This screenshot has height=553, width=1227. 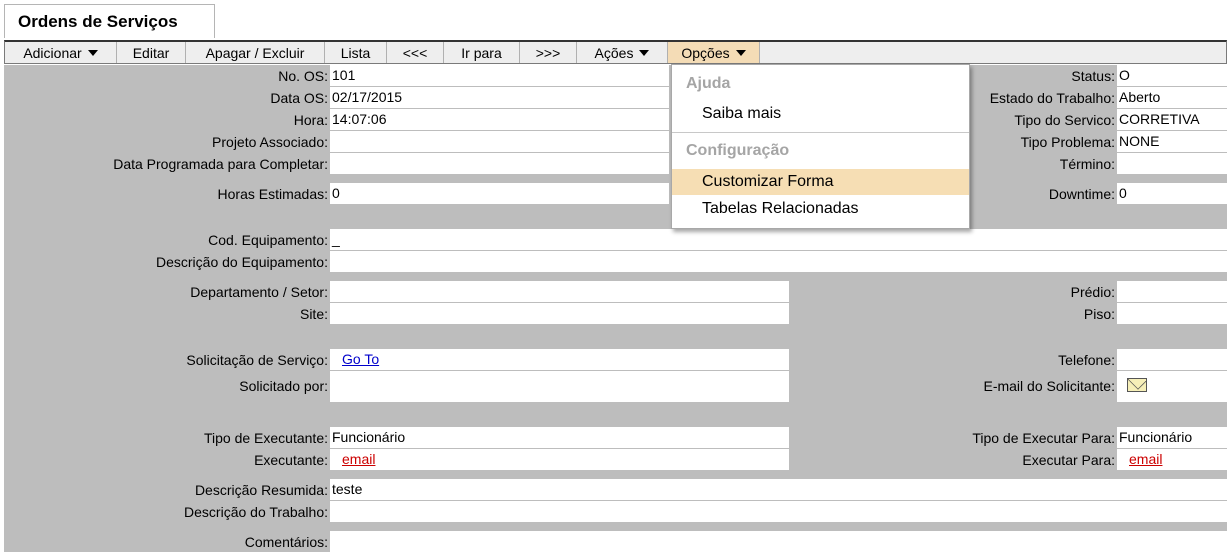 I want to click on downtime-field: 0, so click(x=1172, y=193).